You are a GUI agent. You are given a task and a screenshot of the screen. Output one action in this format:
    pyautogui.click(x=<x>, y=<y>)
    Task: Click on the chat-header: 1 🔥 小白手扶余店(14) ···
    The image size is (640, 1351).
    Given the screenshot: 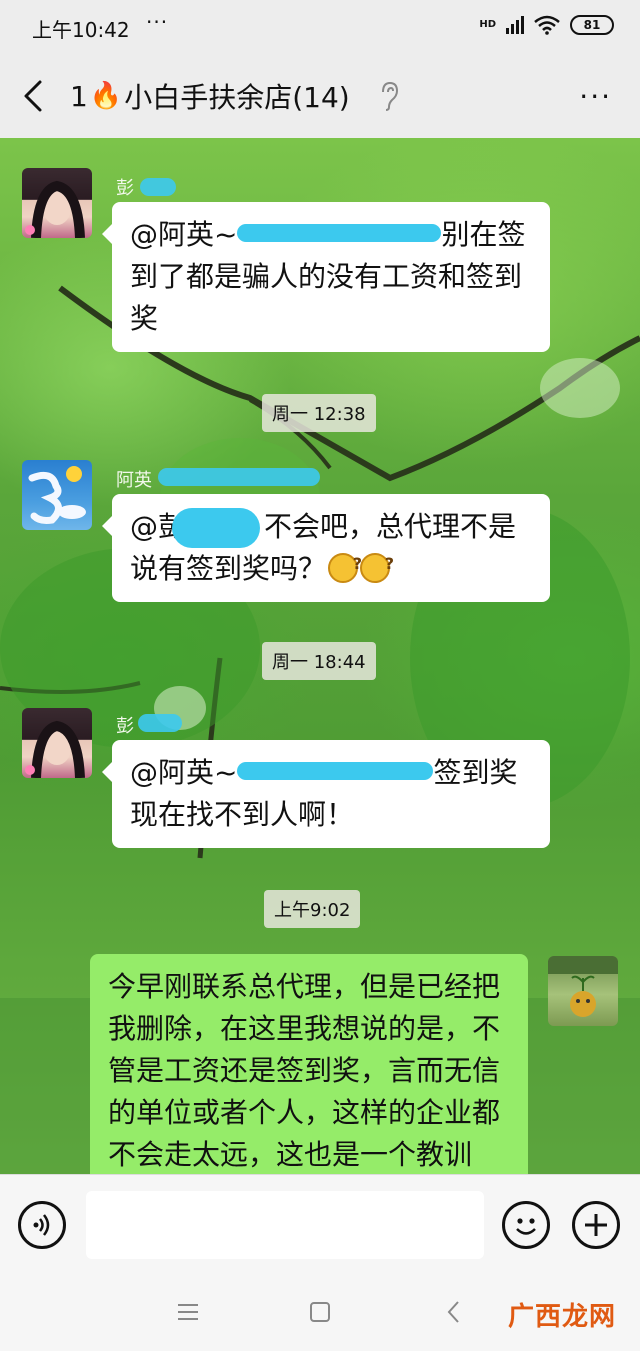 What is the action you would take?
    pyautogui.click(x=320, y=97)
    